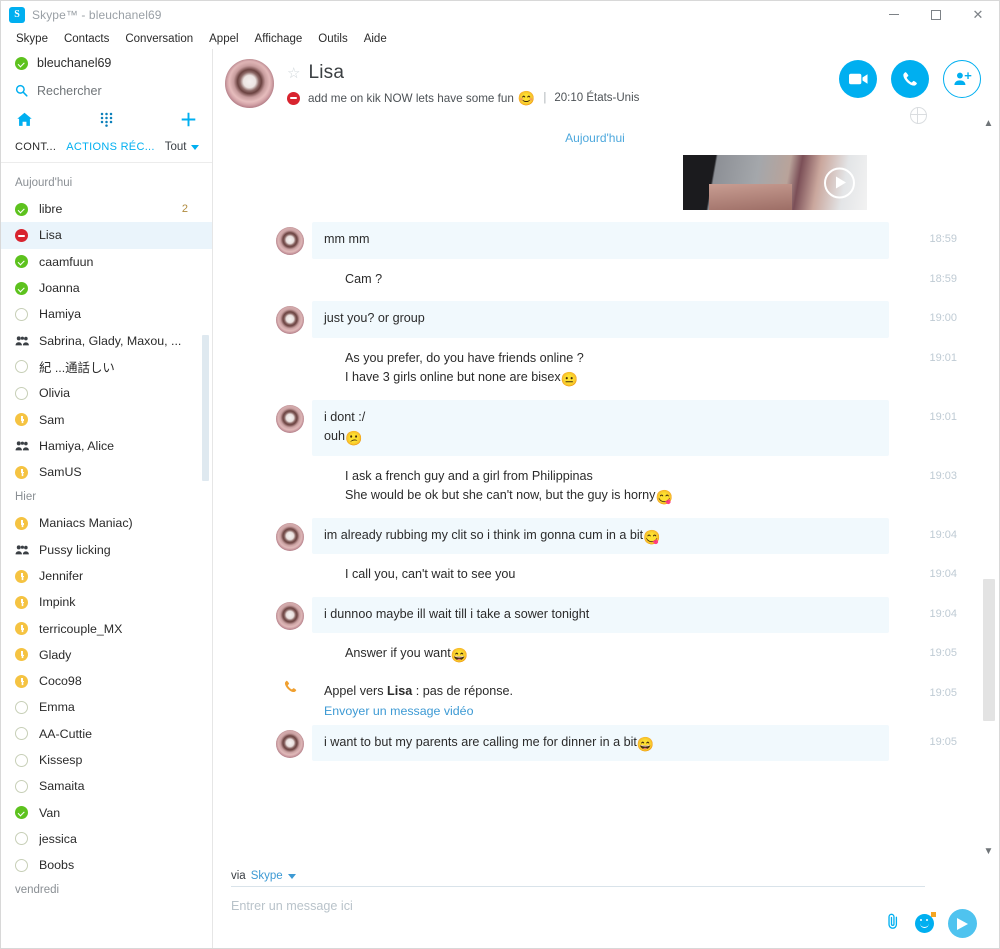 Image resolution: width=1000 pixels, height=949 pixels. Describe the element at coordinates (603, 906) in the screenshot. I see `message-input: Entrer un message ici` at that location.